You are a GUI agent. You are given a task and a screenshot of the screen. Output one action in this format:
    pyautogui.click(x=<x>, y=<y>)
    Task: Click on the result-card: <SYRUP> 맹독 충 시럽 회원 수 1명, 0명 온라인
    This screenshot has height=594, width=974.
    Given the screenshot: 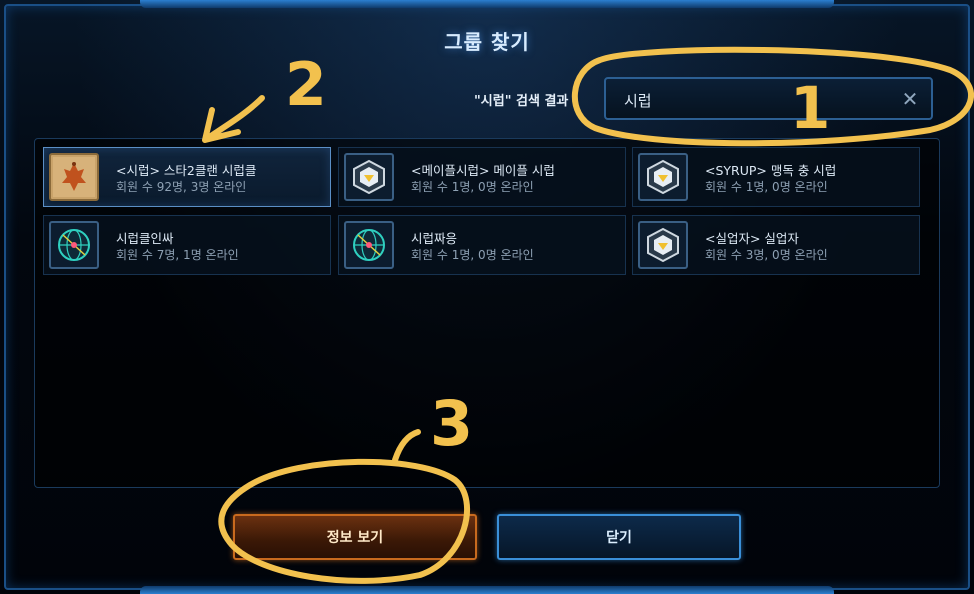 What is the action you would take?
    pyautogui.click(x=776, y=177)
    